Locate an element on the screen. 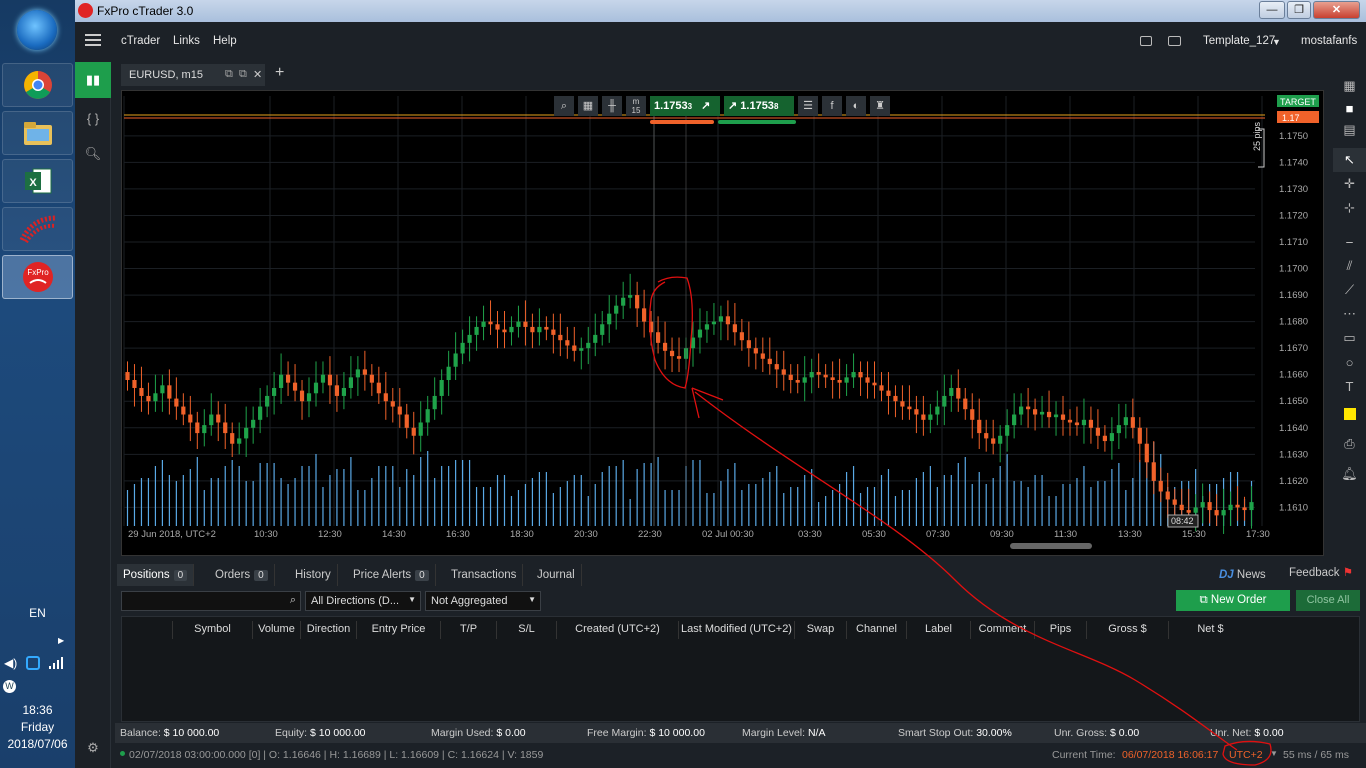  close-all-button: Close All is located at coordinates (1328, 600).